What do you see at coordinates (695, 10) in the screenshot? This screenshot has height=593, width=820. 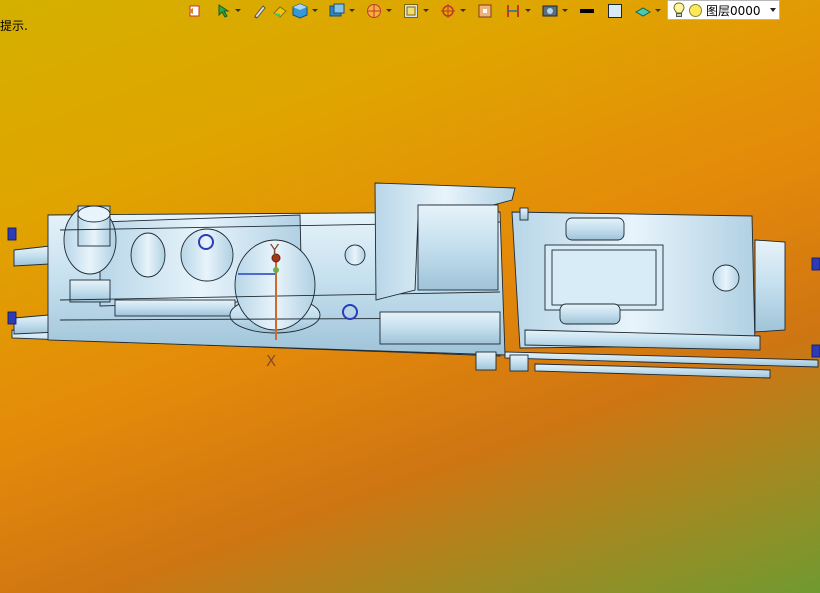 I see `layer-on-dot-icon` at bounding box center [695, 10].